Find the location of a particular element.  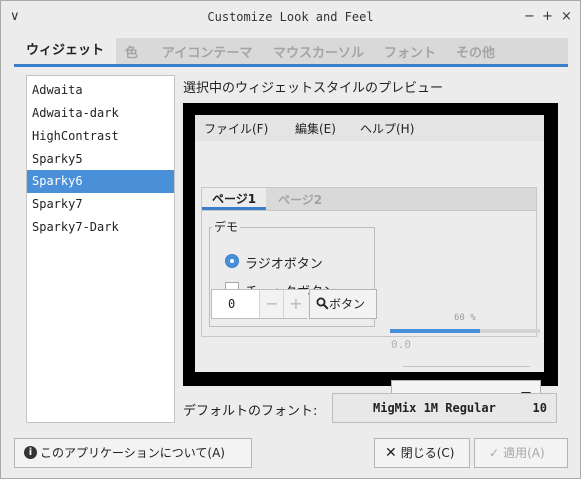

separator is located at coordinates (466, 366).